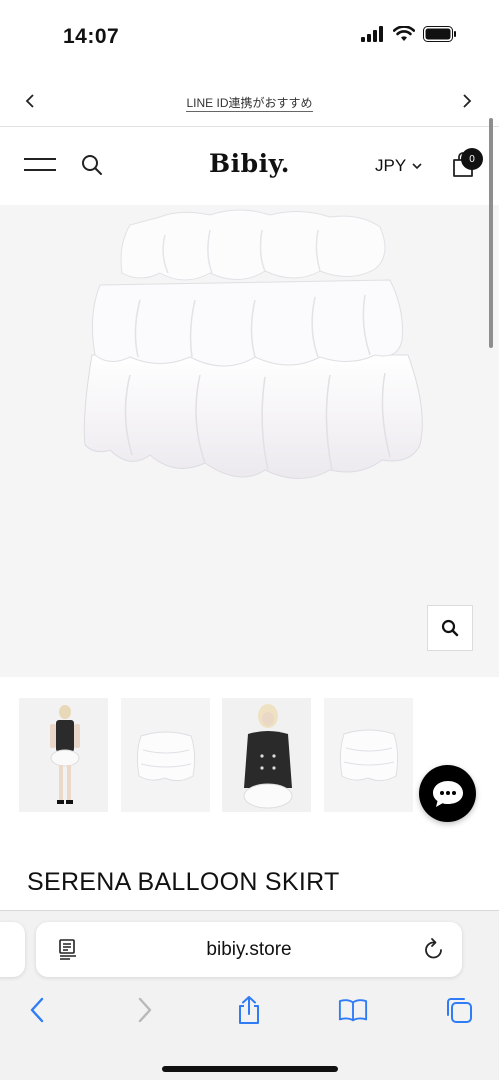 This screenshot has height=1080, width=499. I want to click on zoom-icon, so click(450, 628).